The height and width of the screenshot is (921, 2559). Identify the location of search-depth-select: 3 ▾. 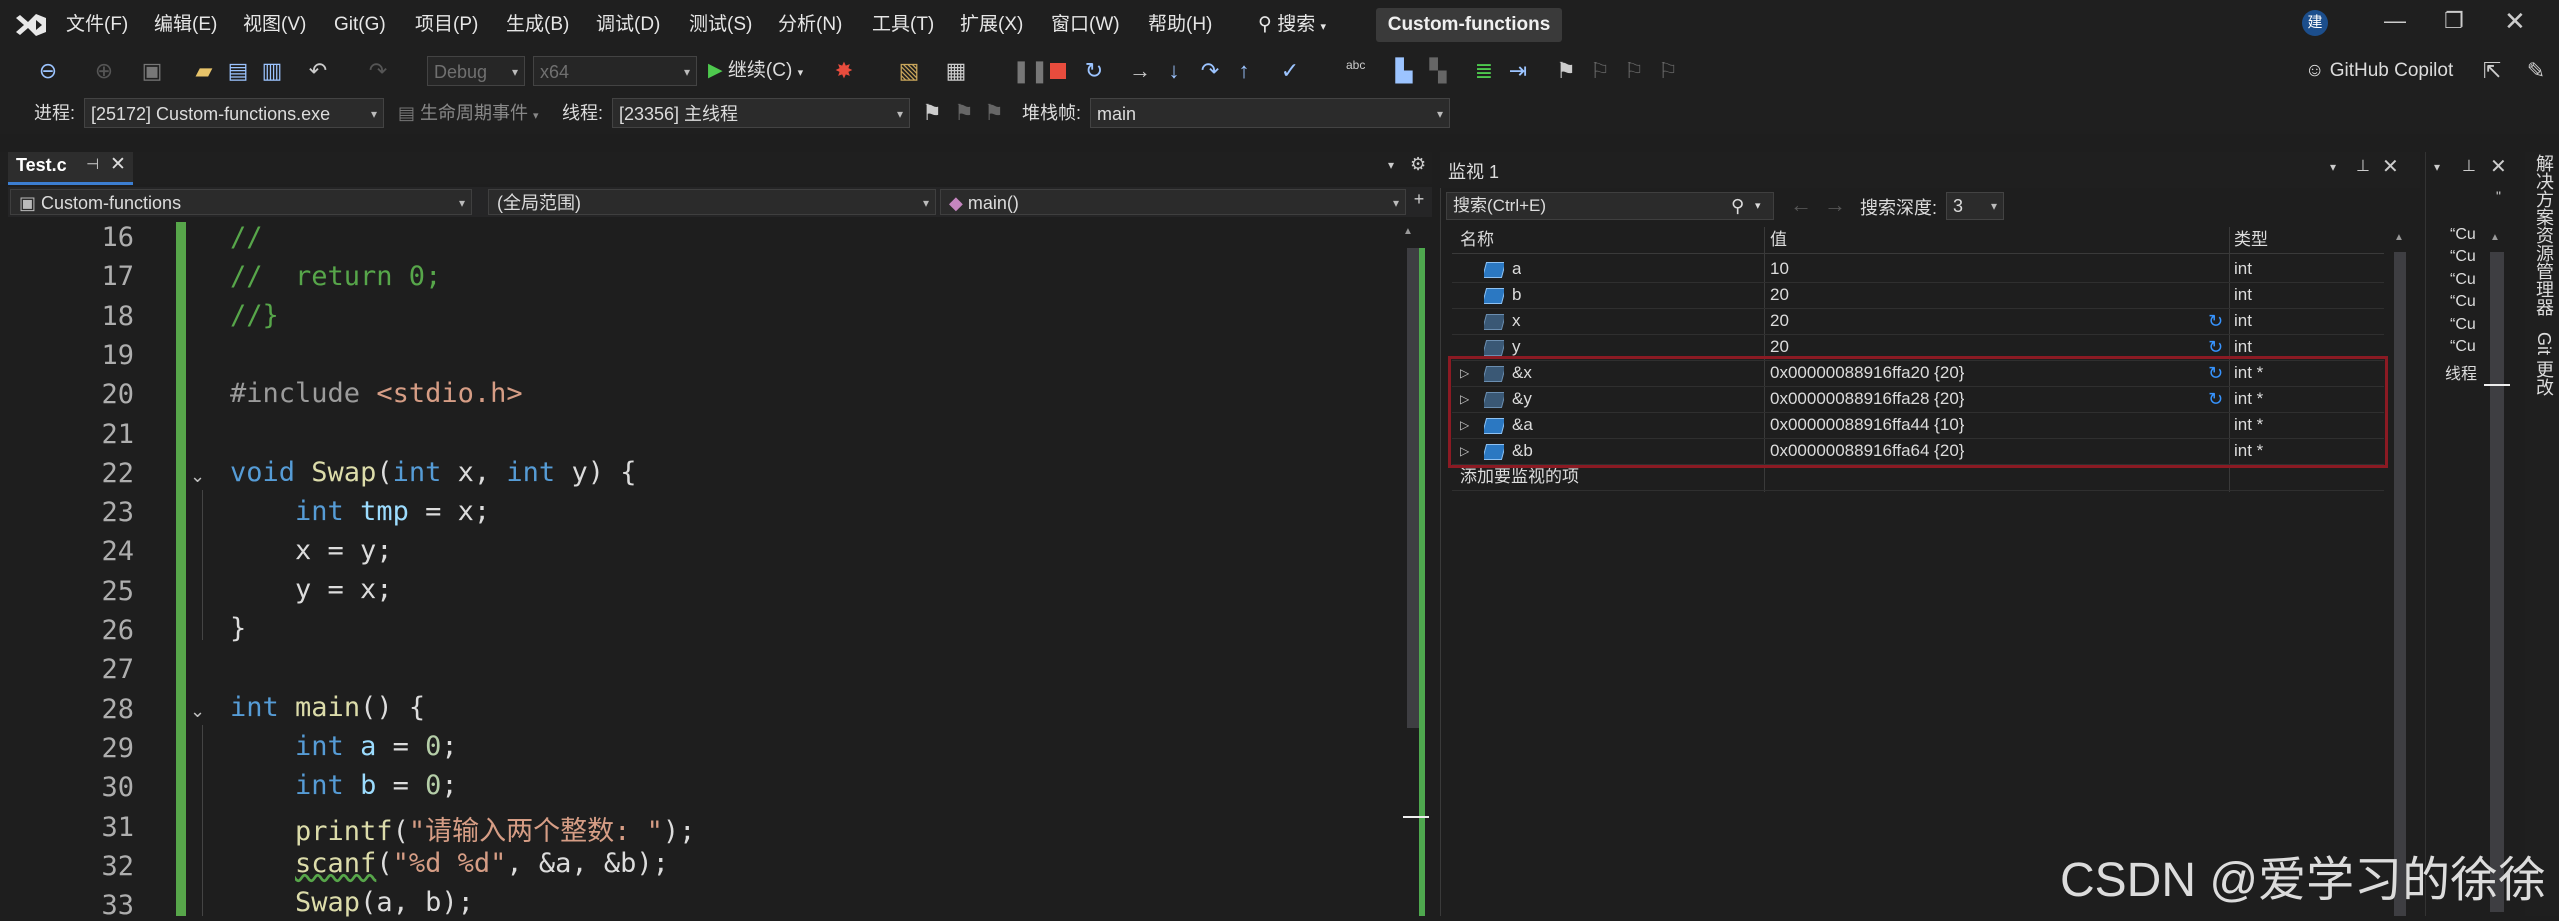
(1975, 206).